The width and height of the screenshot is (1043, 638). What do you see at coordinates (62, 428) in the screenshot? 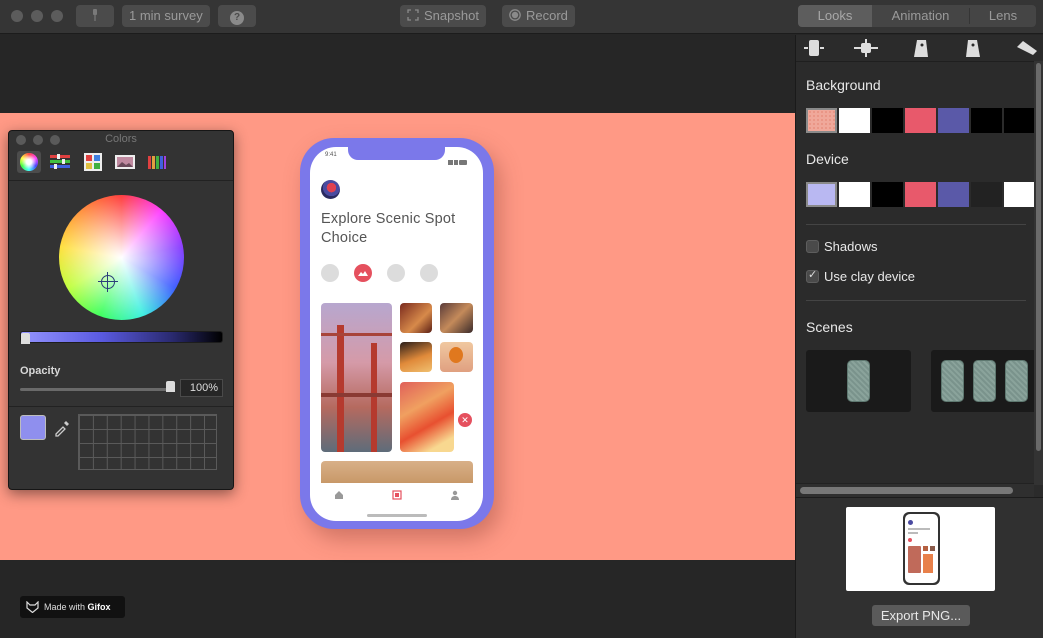
I see `eyedropper-icon` at bounding box center [62, 428].